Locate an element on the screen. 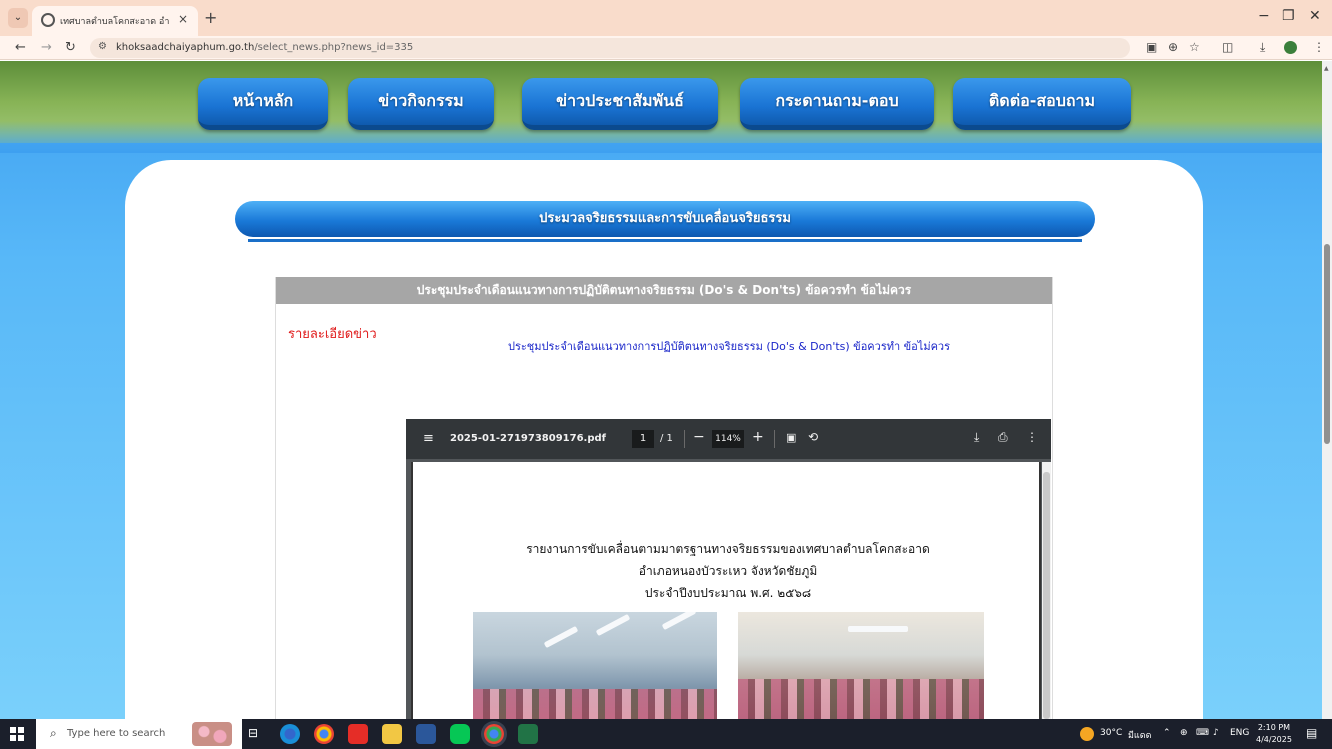 The image size is (1332, 749). pdf-title-line2: อำเภอหนองบัวระเหว จังหวัดชัยภูมิ is located at coordinates (728, 571).